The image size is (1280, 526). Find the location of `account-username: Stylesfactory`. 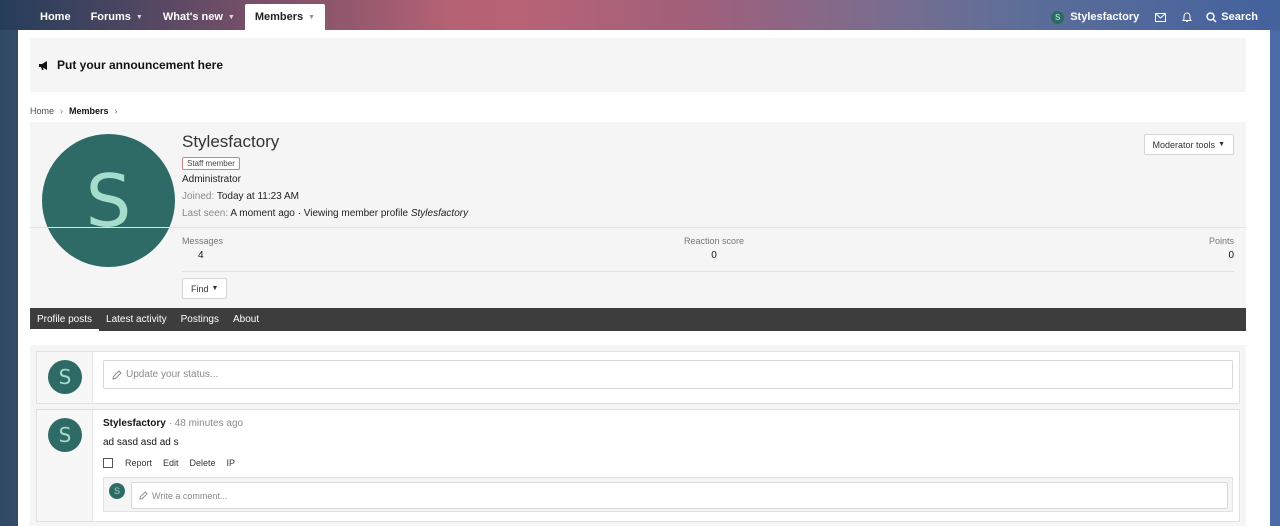

account-username: Stylesfactory is located at coordinates (1105, 17).